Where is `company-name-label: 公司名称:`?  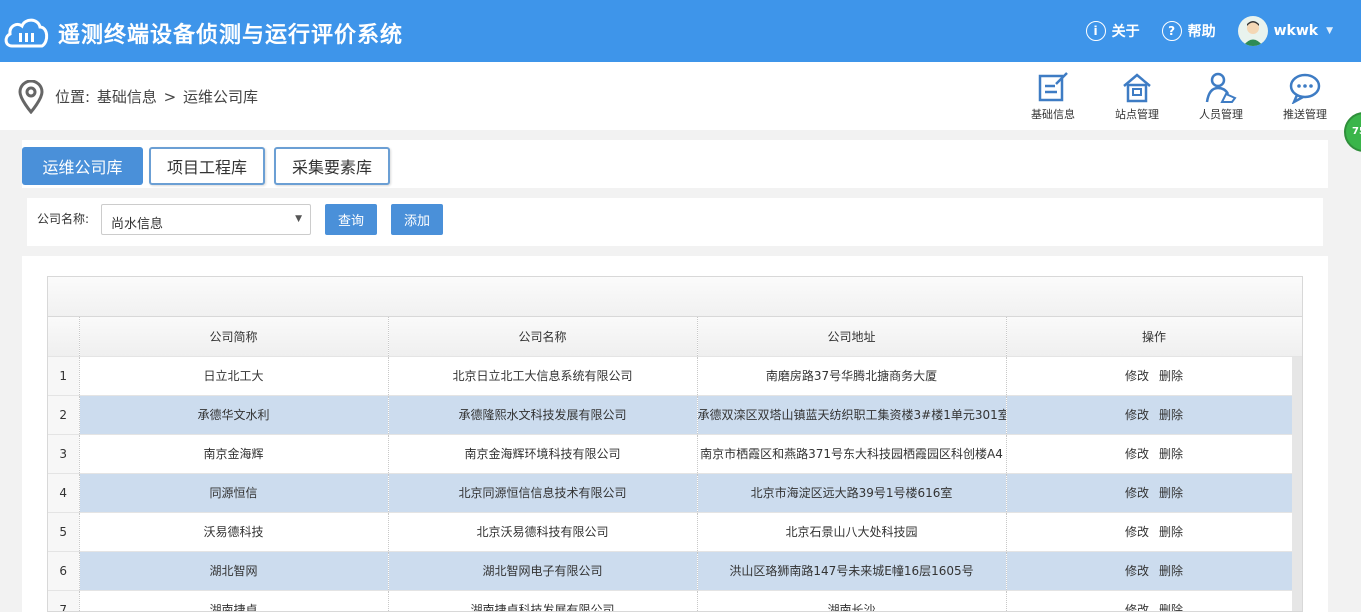 company-name-label: 公司名称: is located at coordinates (63, 219).